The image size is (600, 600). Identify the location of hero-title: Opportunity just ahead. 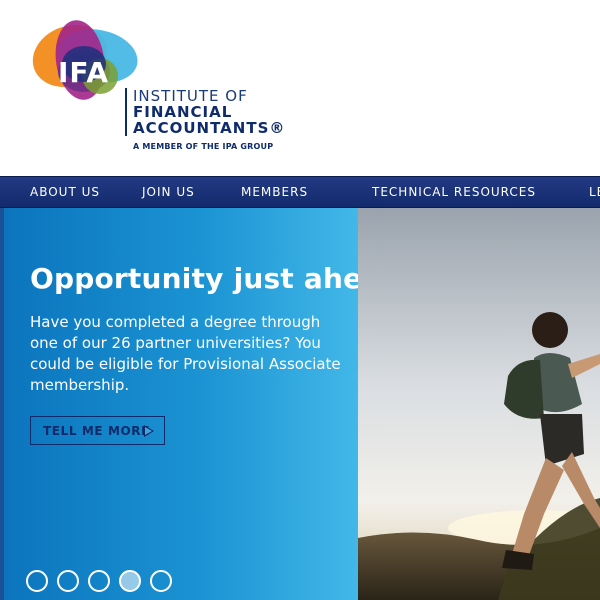
(216, 278).